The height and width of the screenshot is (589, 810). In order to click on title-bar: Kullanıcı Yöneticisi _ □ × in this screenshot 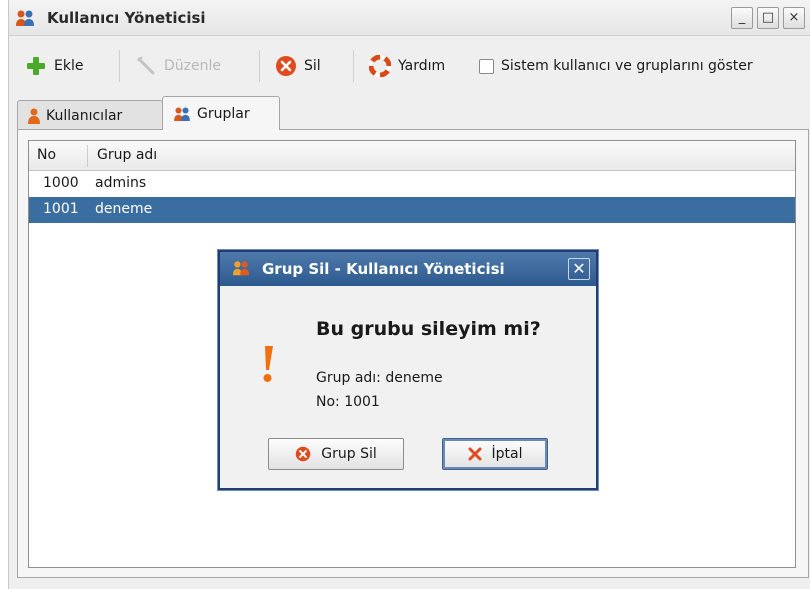, I will do `click(409, 18)`.